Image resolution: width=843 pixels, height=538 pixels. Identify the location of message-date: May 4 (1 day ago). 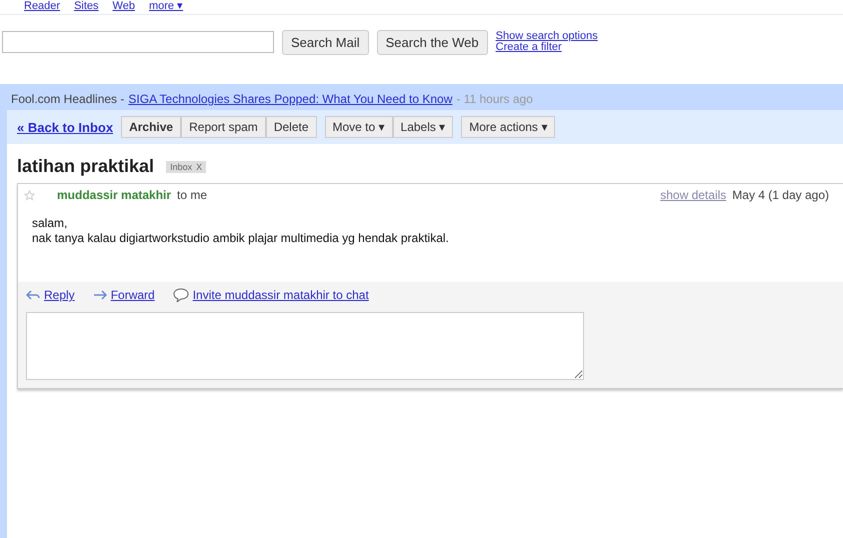
(781, 195).